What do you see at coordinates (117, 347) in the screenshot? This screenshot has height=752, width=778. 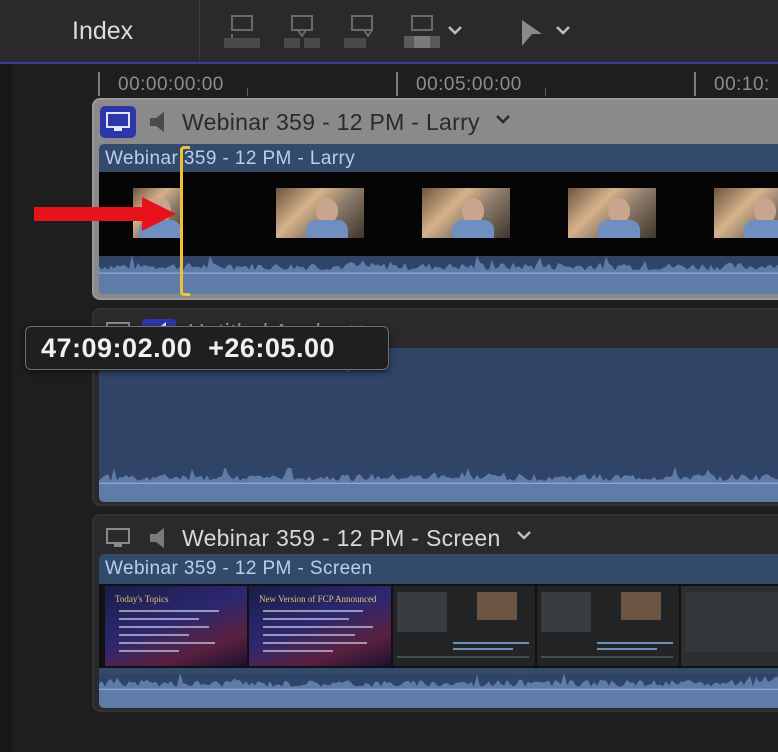 I see `tooltip-timecode: 47:09:02.00` at bounding box center [117, 347].